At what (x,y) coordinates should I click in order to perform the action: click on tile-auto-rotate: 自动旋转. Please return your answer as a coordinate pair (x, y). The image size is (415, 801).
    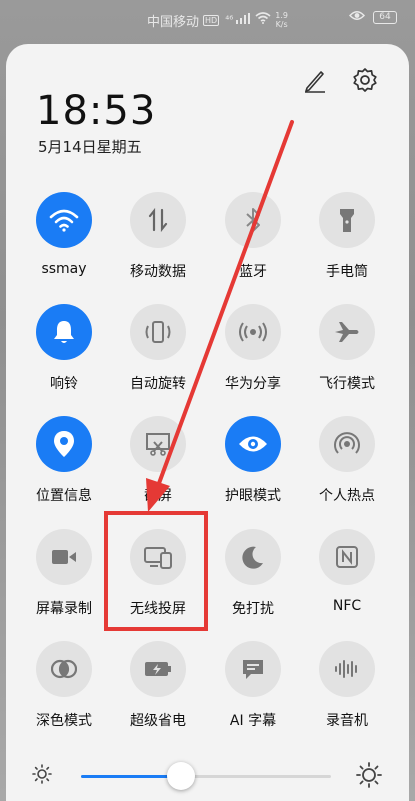
    Looking at the image, I should click on (158, 348).